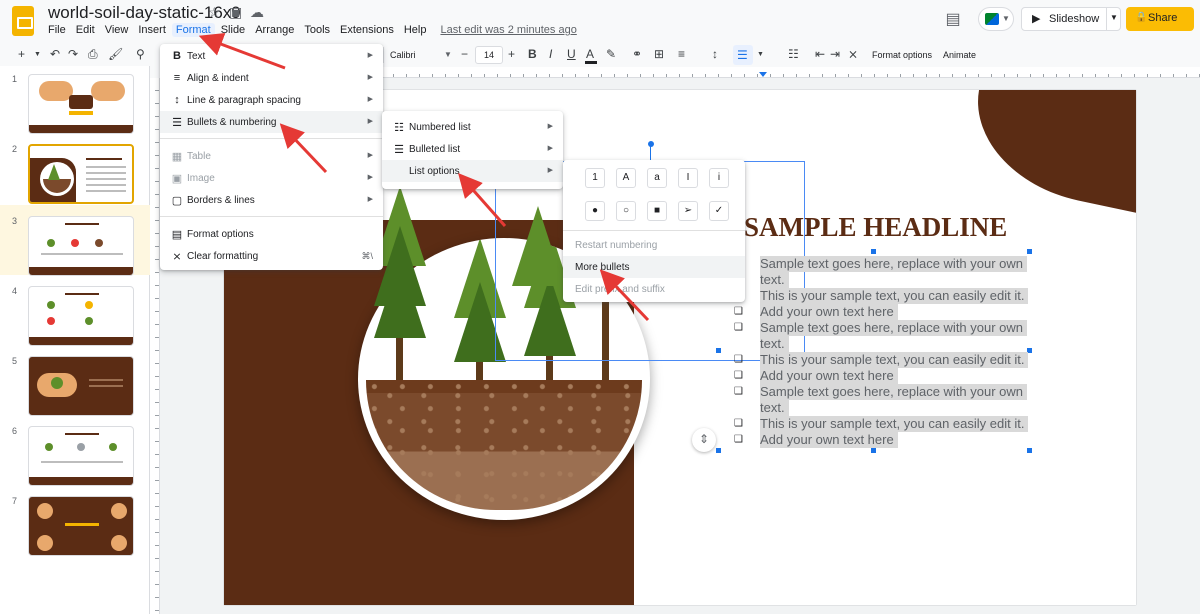 Image resolution: width=1200 pixels, height=614 pixels. I want to click on format-menu-align-indent: ≡ Align & indent ▶, so click(271, 78).